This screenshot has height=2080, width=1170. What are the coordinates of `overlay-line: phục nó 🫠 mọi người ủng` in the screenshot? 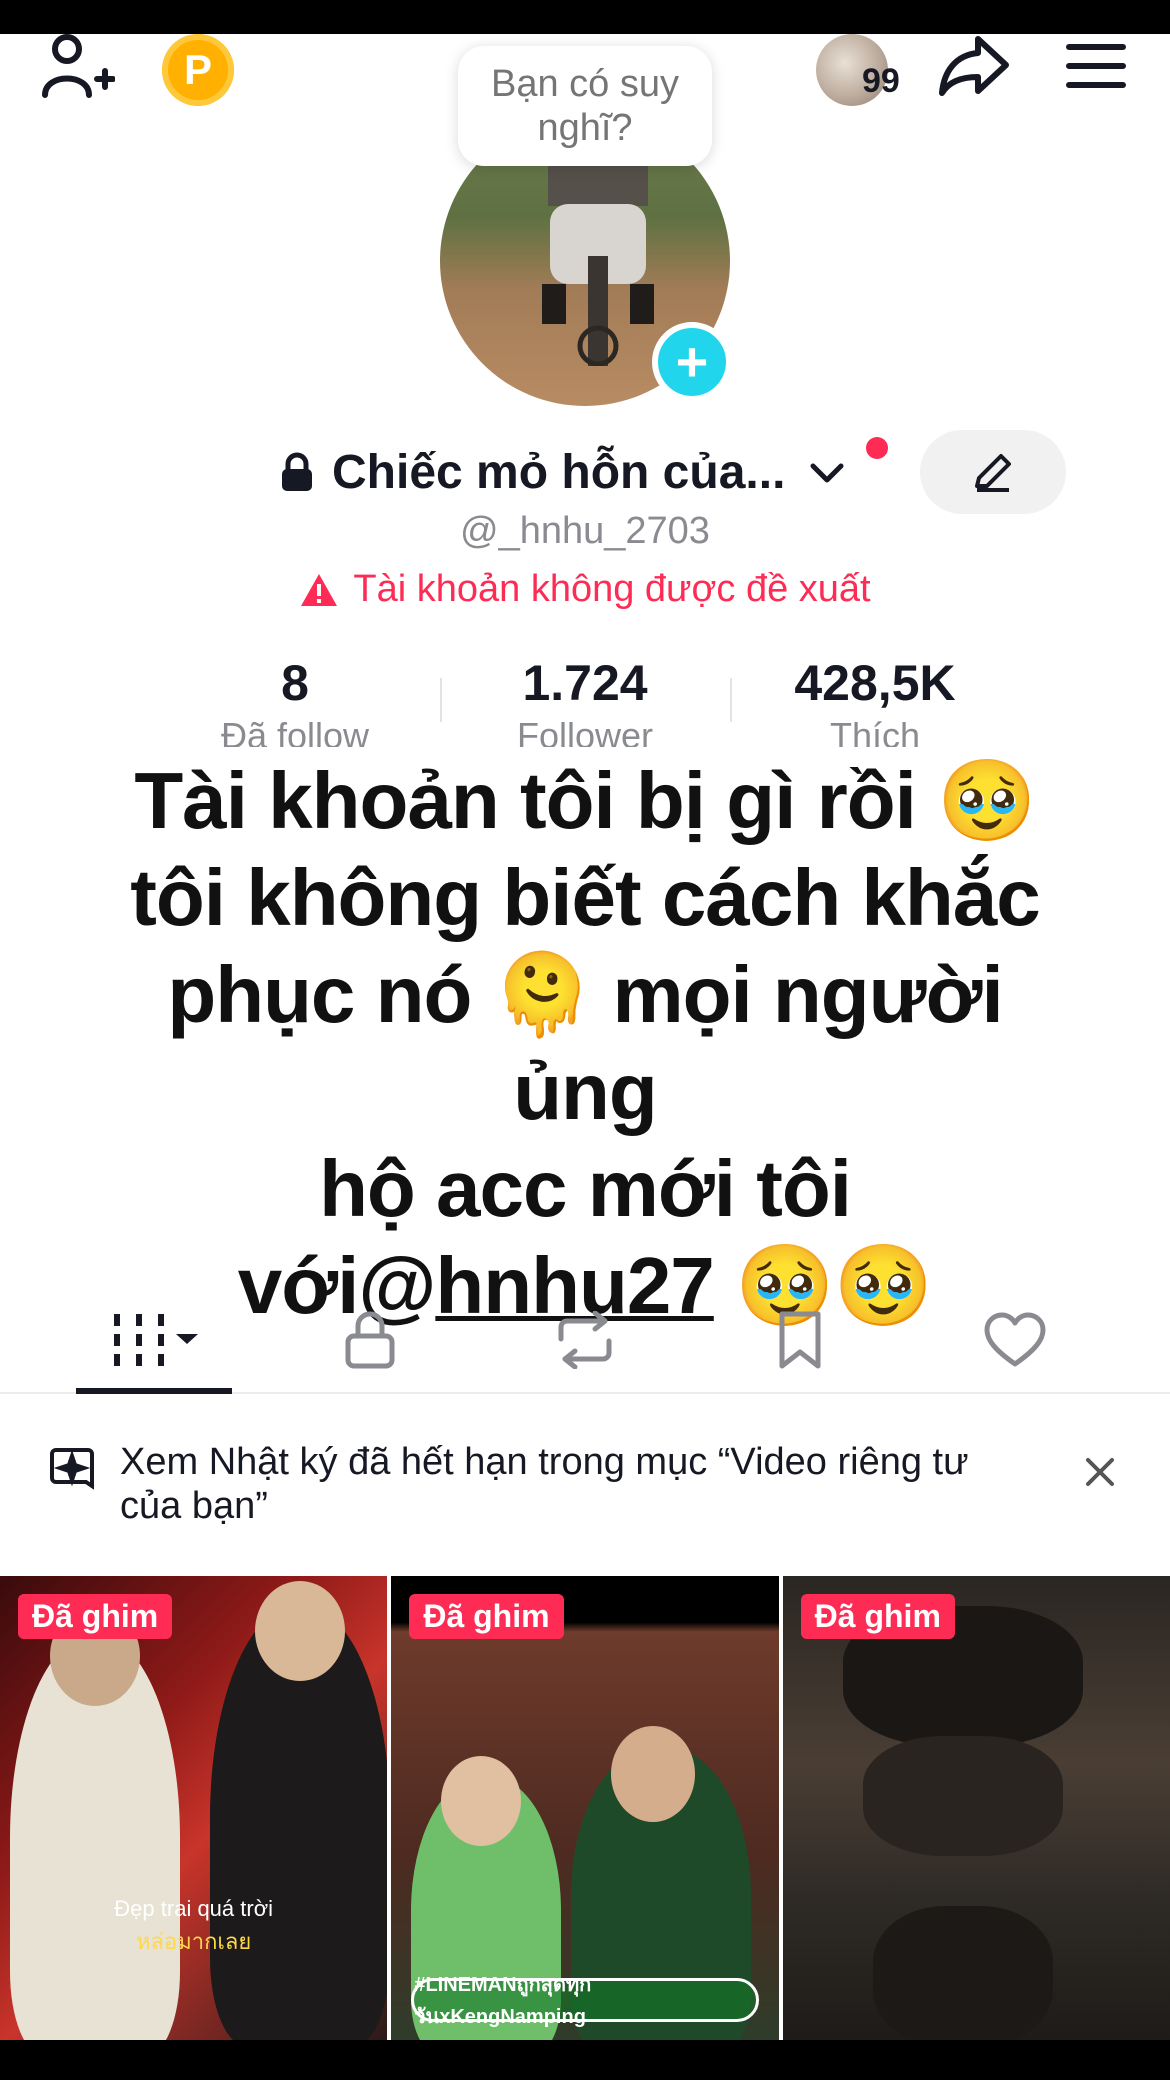 It's located at (585, 1043).